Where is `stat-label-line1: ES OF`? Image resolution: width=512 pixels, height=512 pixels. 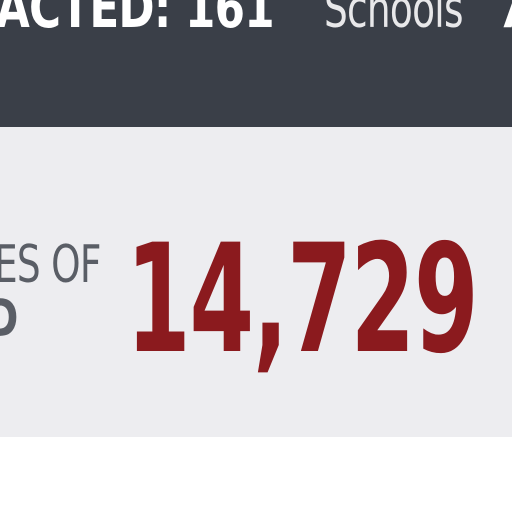 stat-label-line1: ES OF is located at coordinates (50, 265).